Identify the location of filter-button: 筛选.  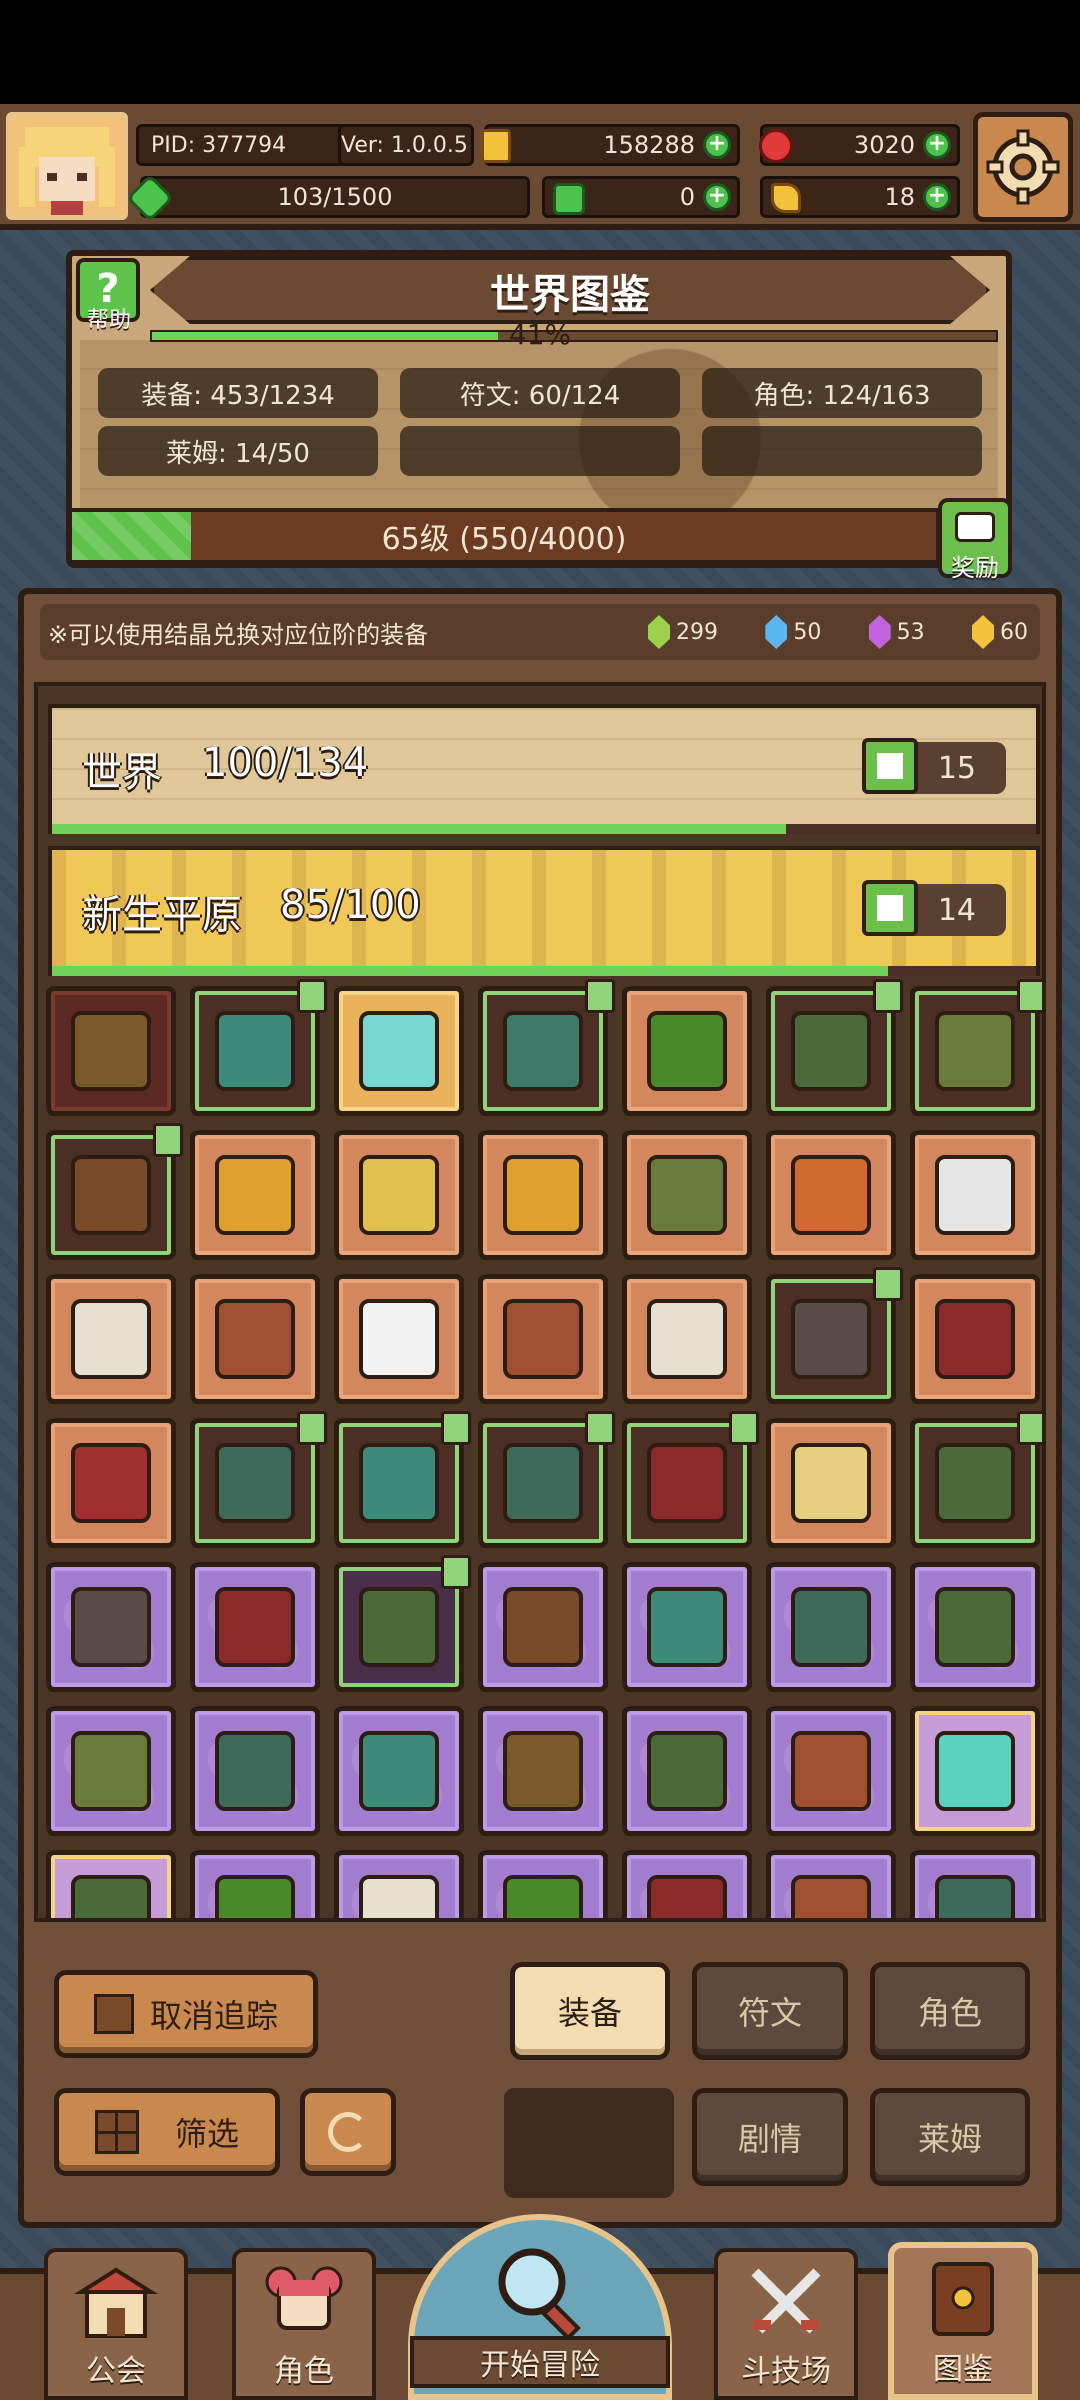
(167, 2132).